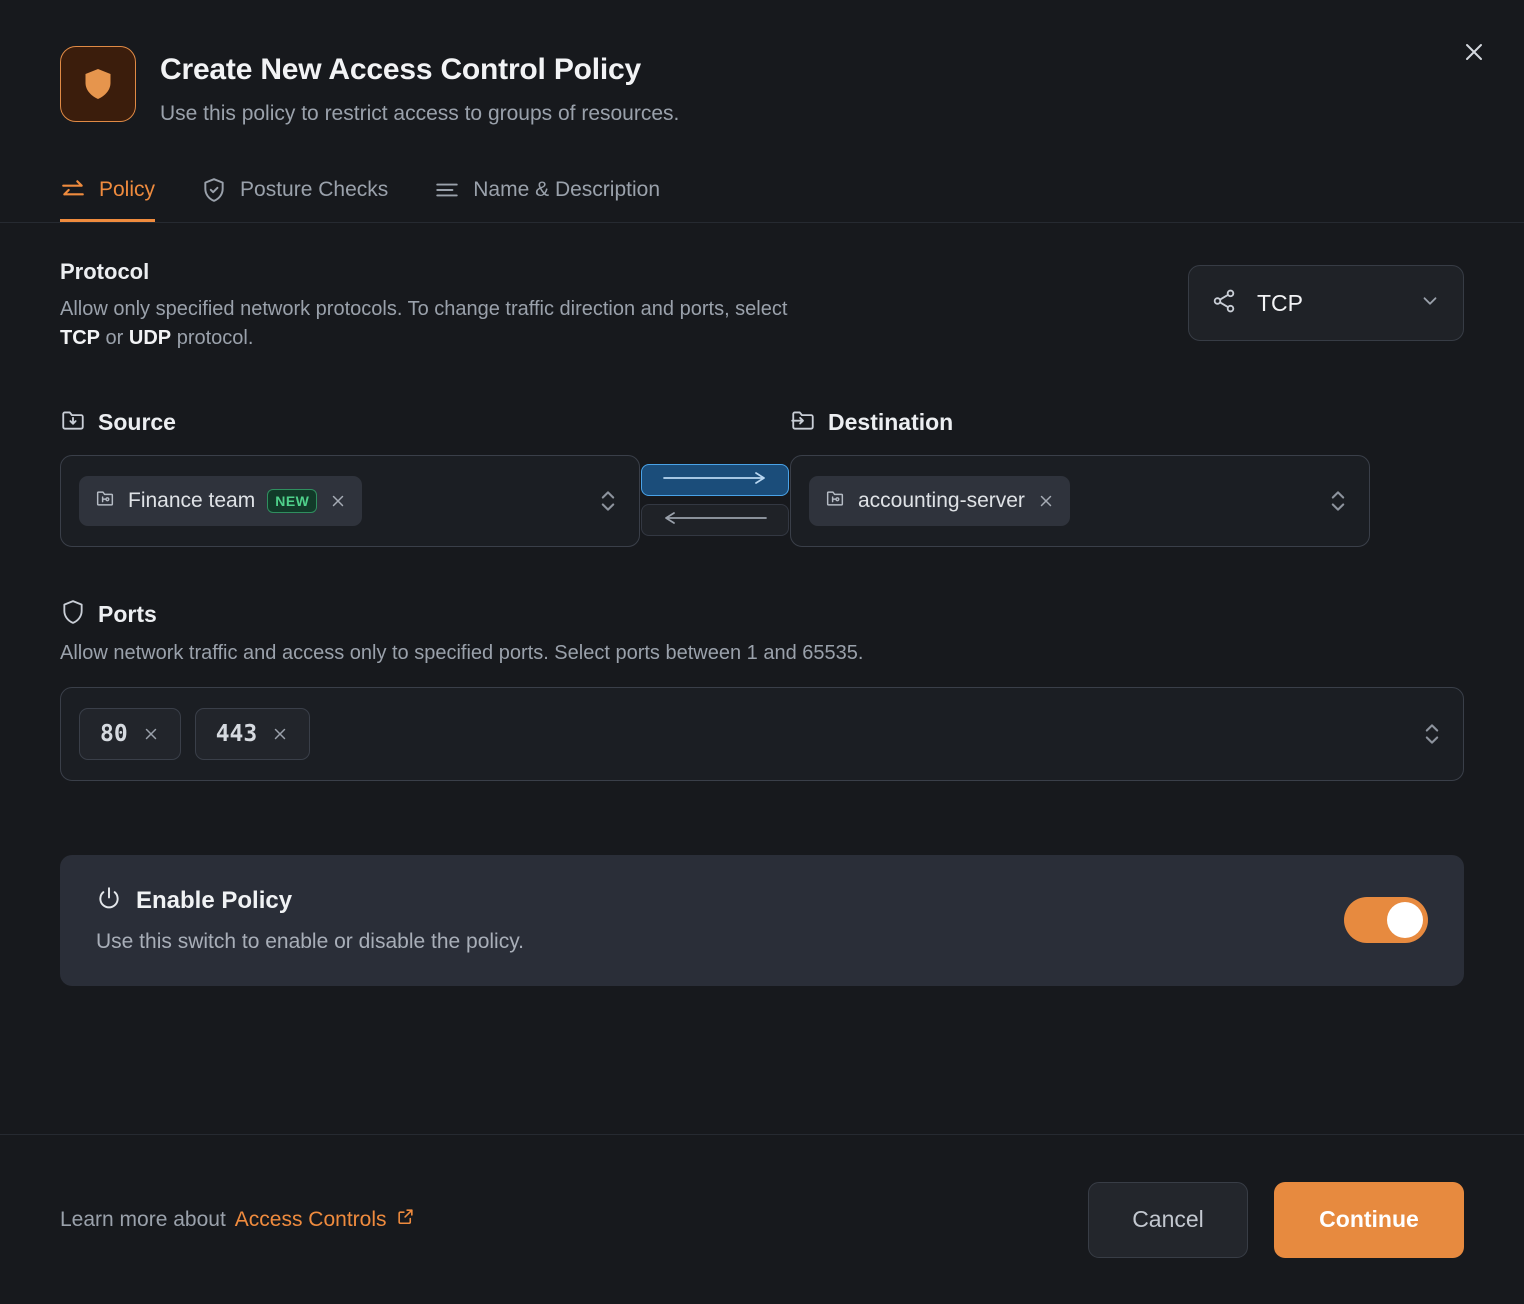  What do you see at coordinates (114, 338) in the screenshot?
I see `protocol-desc-or: or` at bounding box center [114, 338].